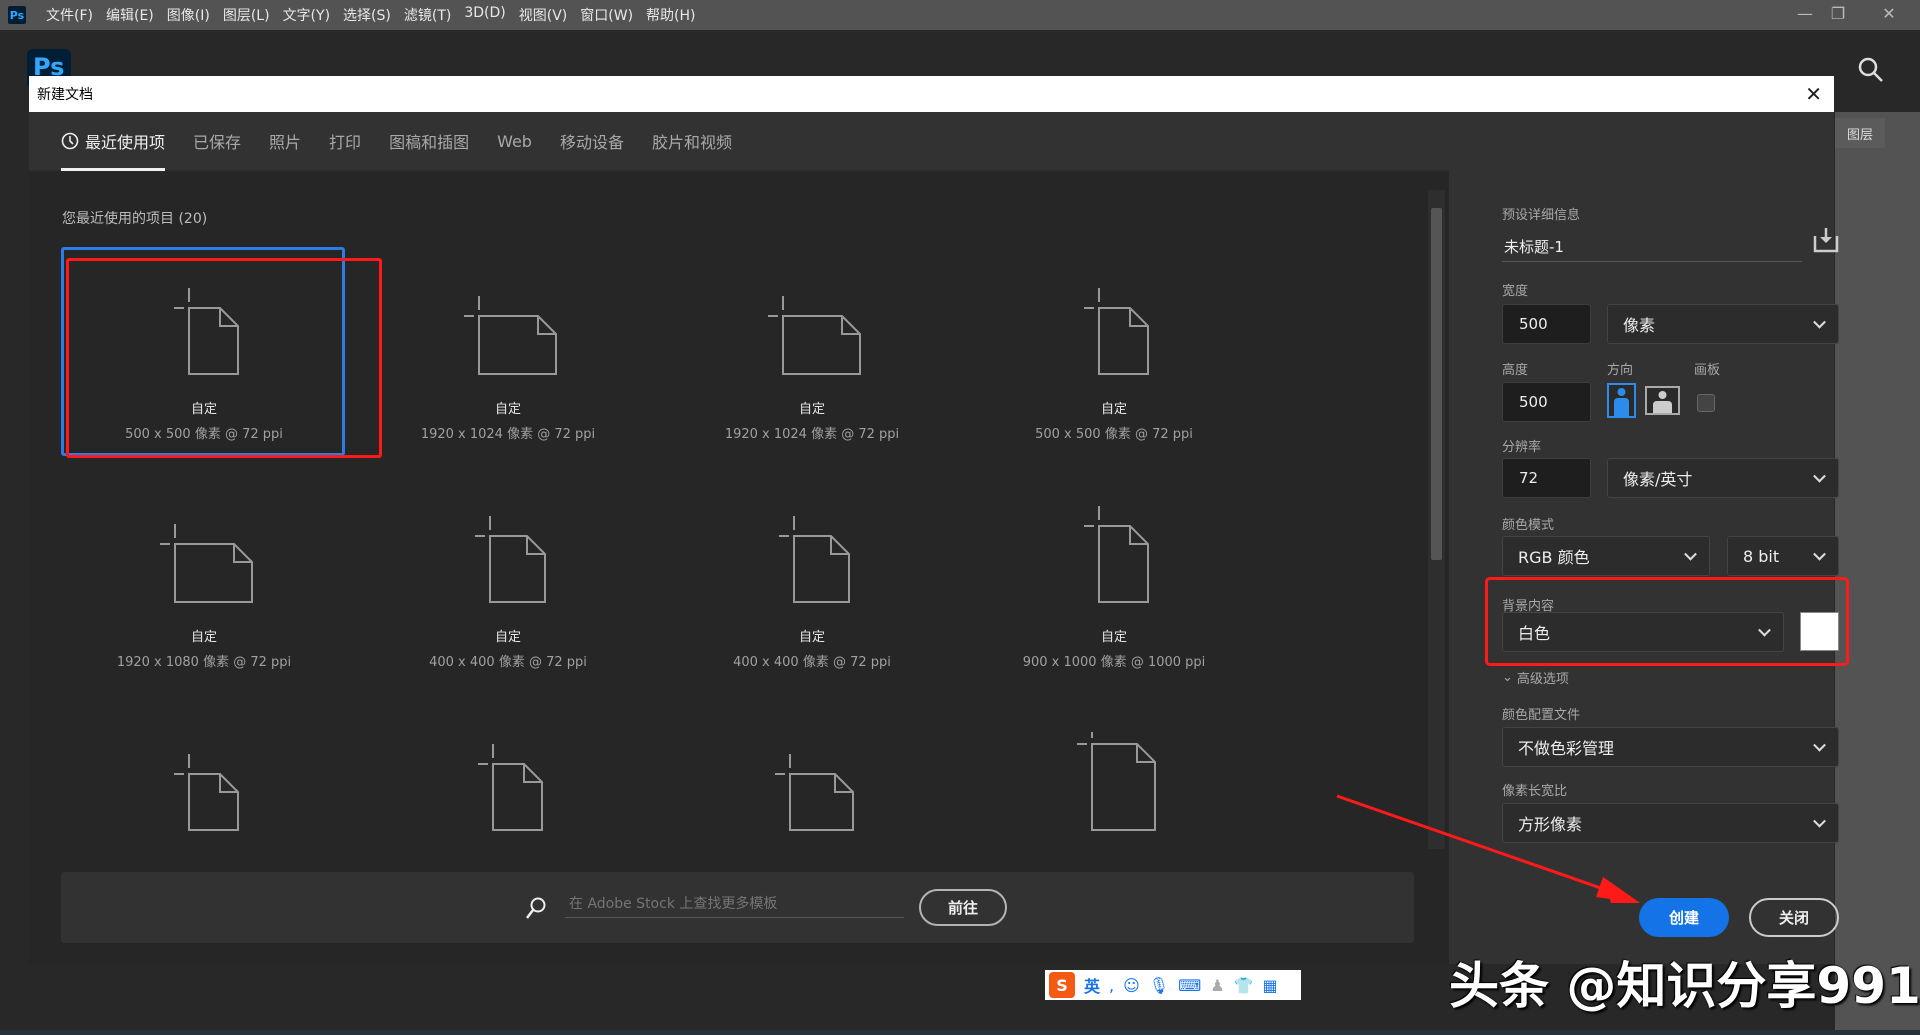 This screenshot has height=1035, width=1920. I want to click on preset-heading: 预设详细信息, so click(1541, 215).